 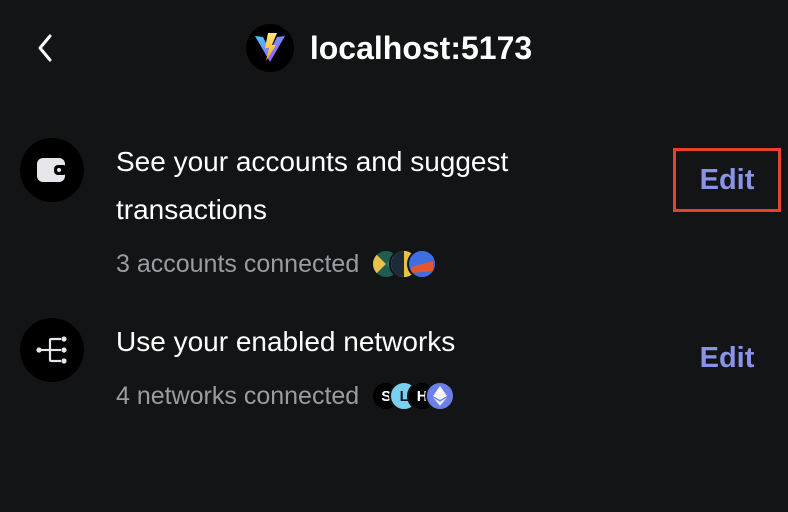 I want to click on account-avatars, so click(x=404, y=264).